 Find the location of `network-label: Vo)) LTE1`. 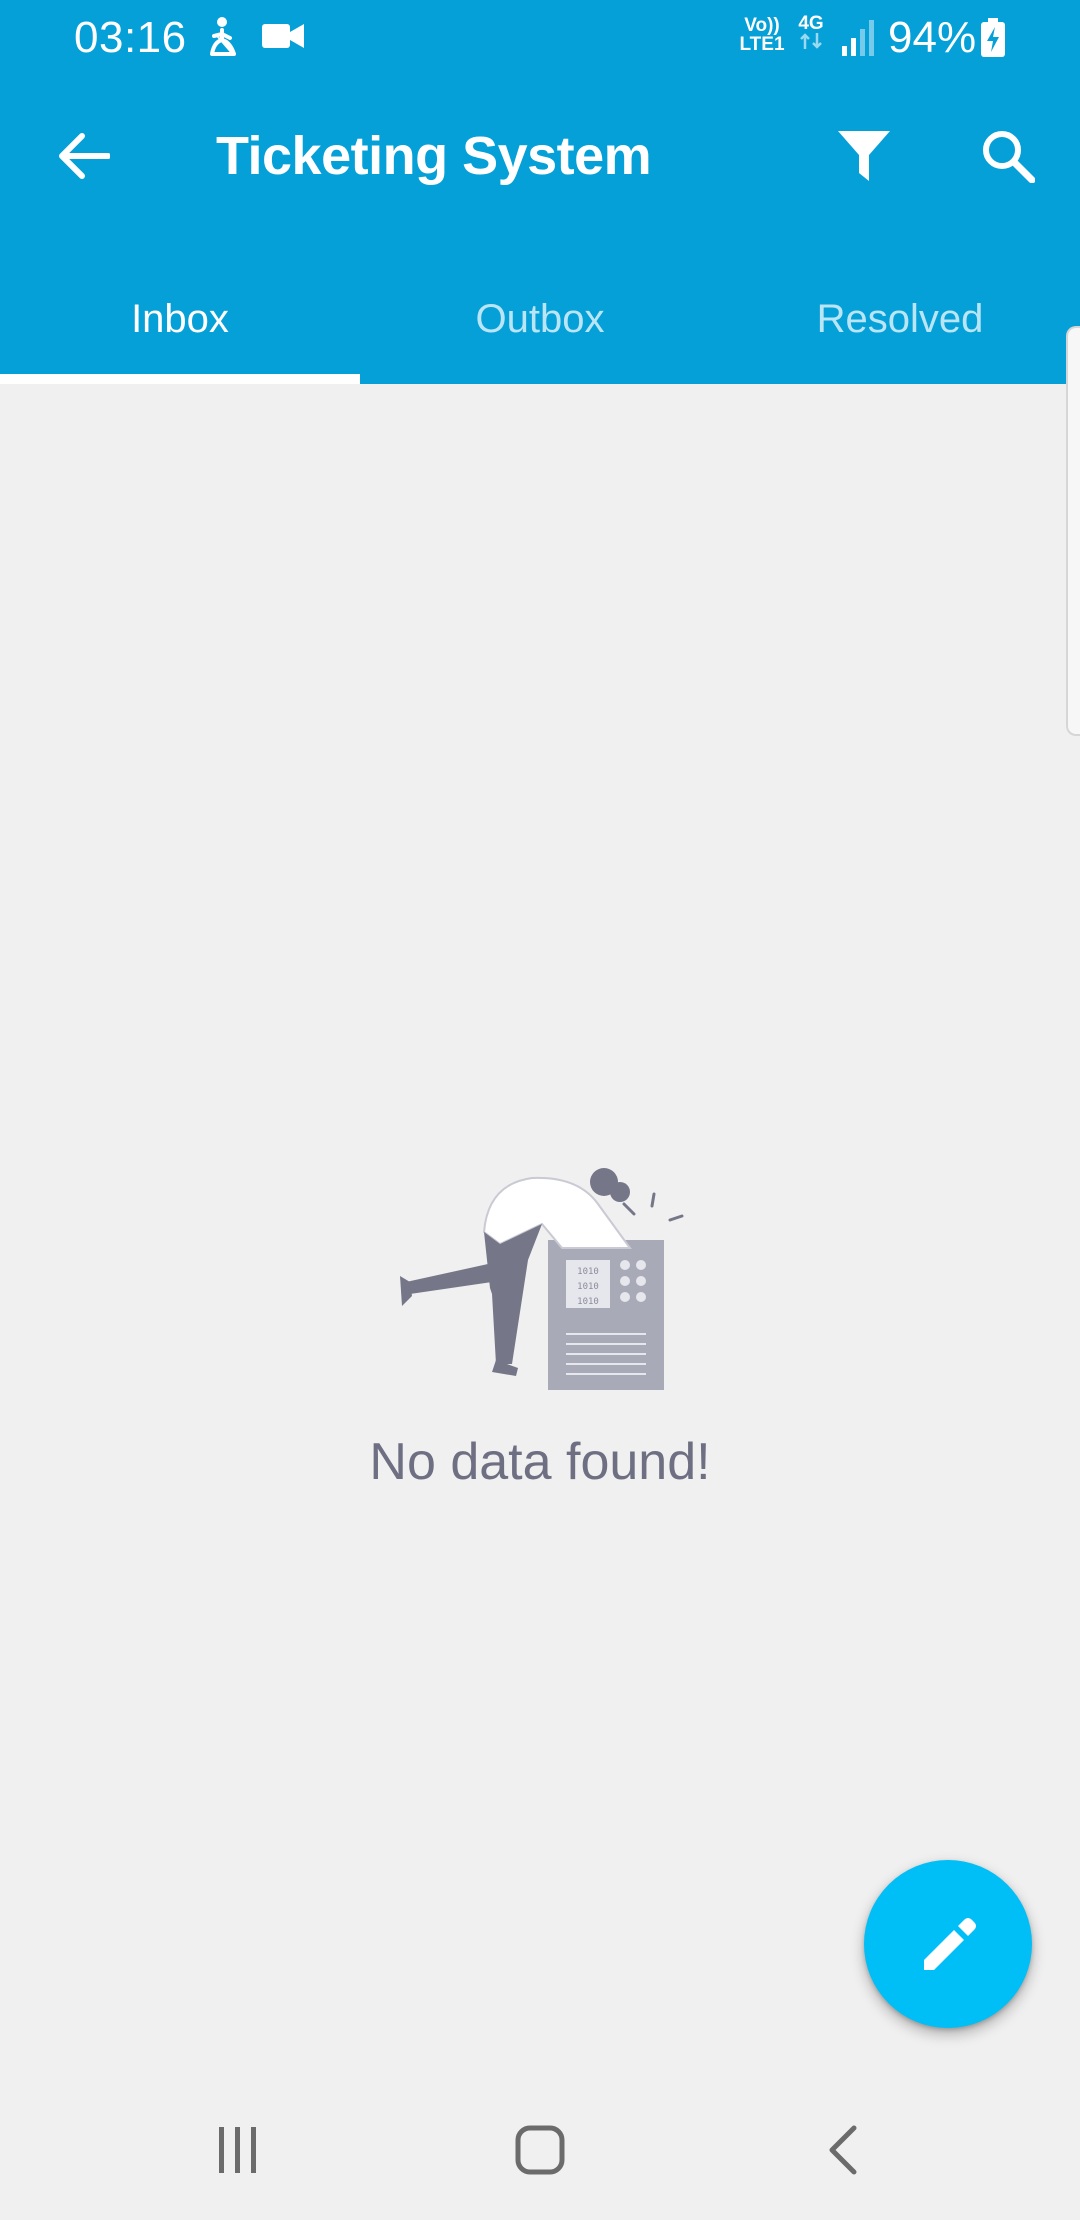

network-label: Vo)) LTE1 is located at coordinates (762, 35).